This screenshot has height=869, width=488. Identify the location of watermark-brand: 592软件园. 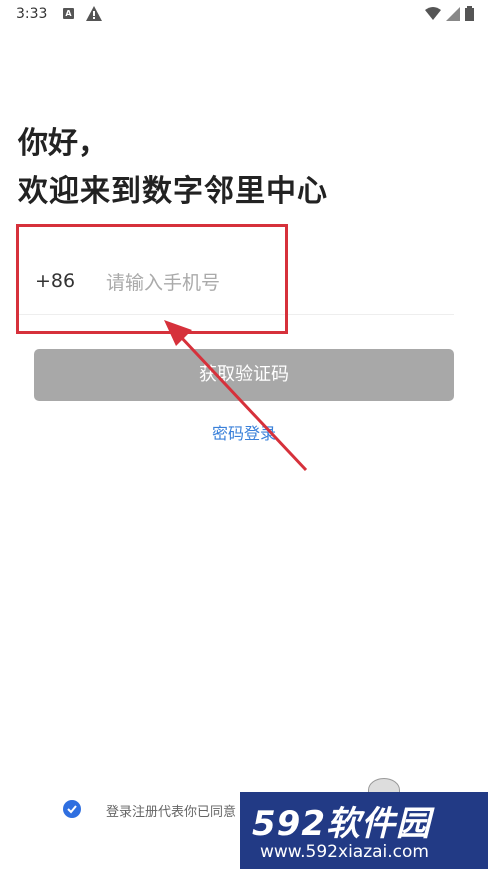
(341, 824).